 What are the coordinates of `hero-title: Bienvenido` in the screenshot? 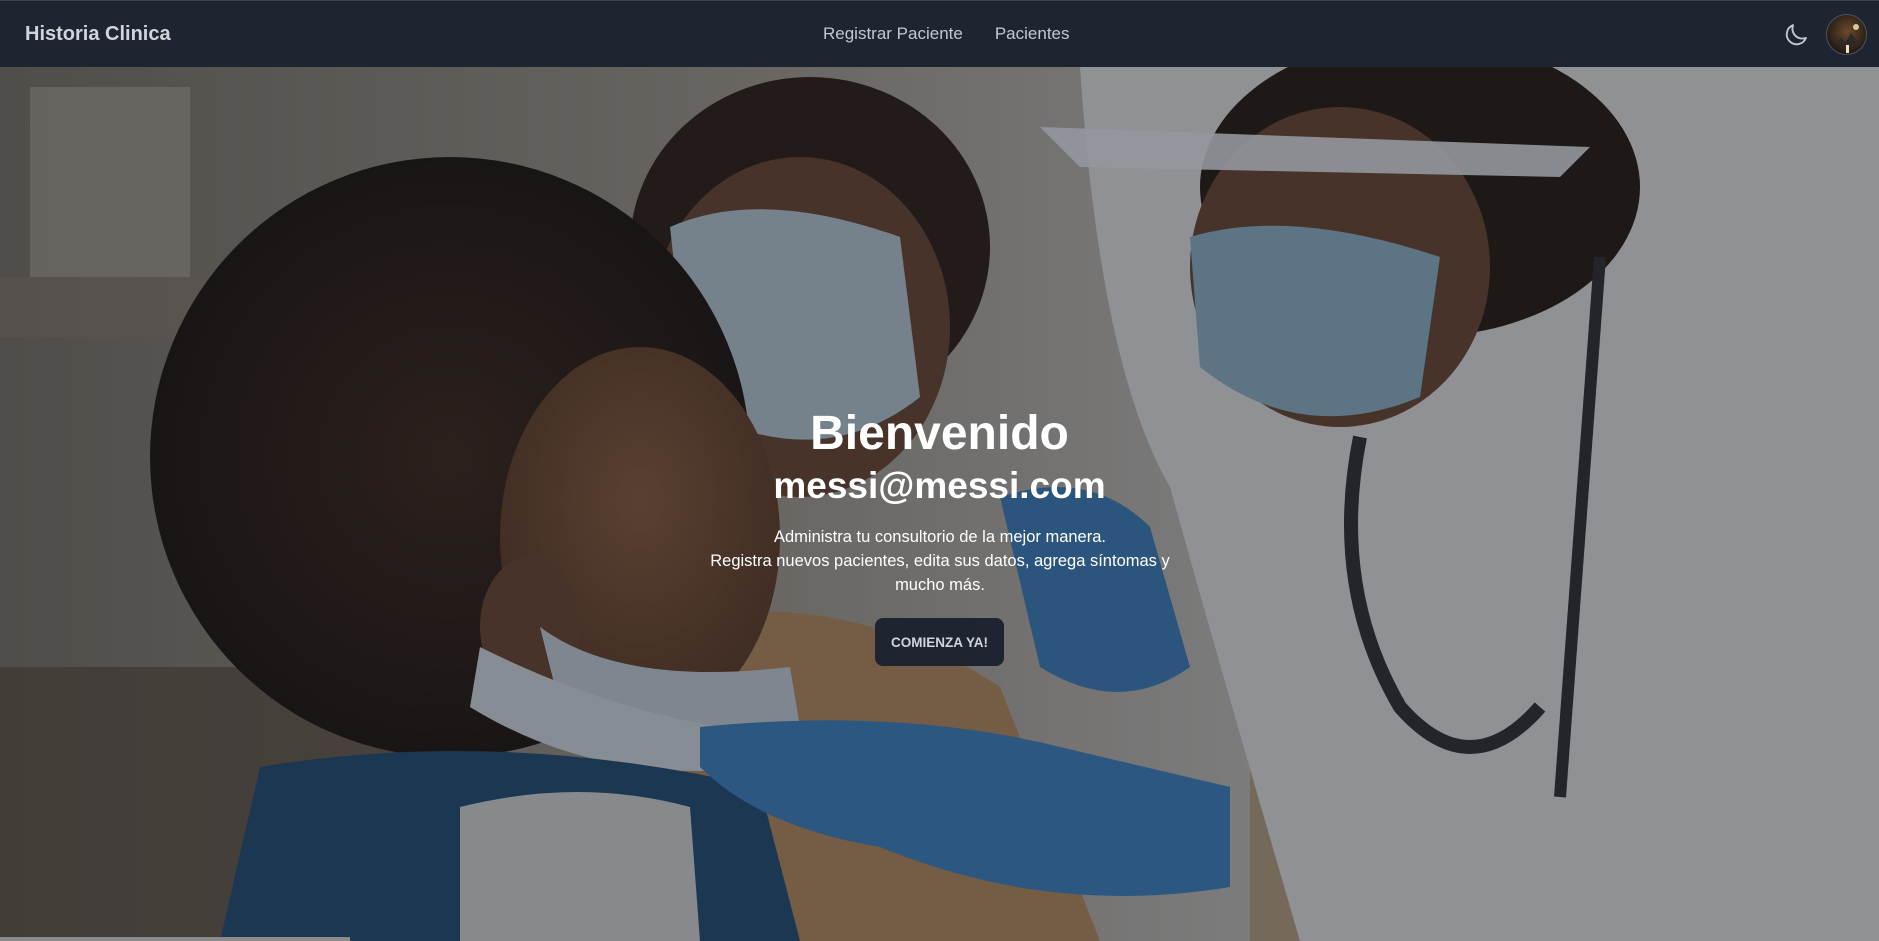 It's located at (939, 433).